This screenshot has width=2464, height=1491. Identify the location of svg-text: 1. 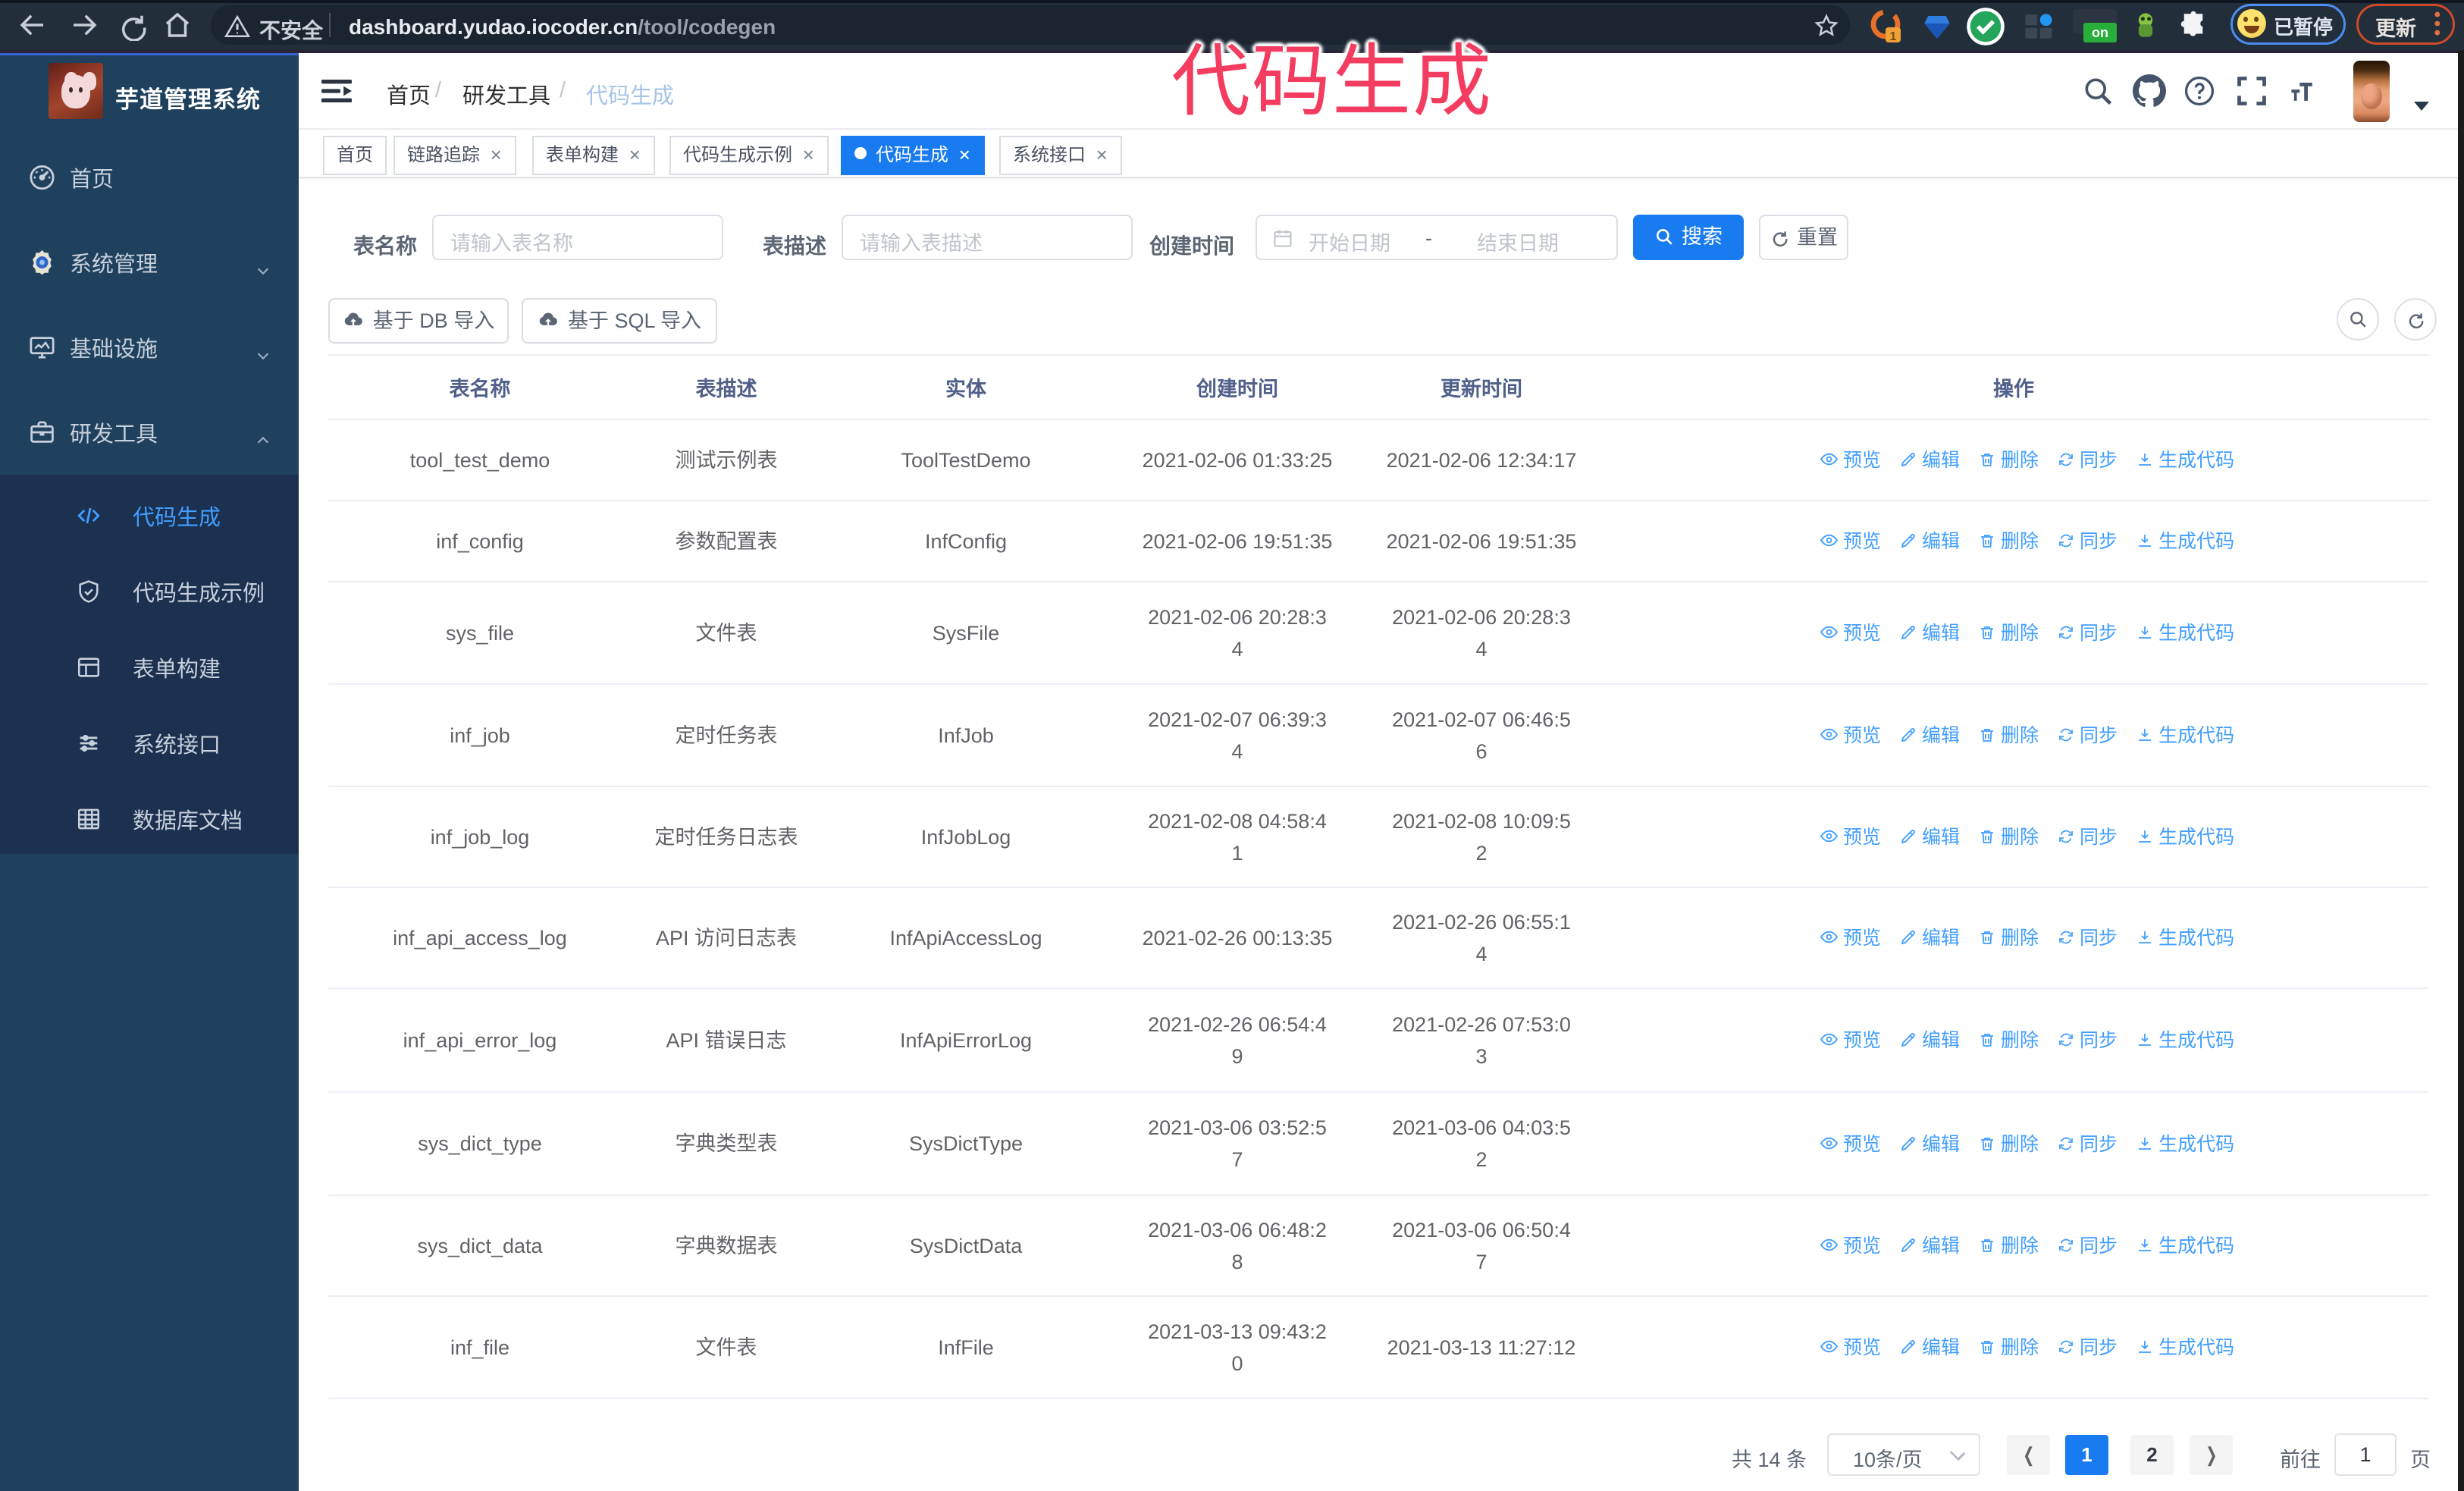
(1893, 36).